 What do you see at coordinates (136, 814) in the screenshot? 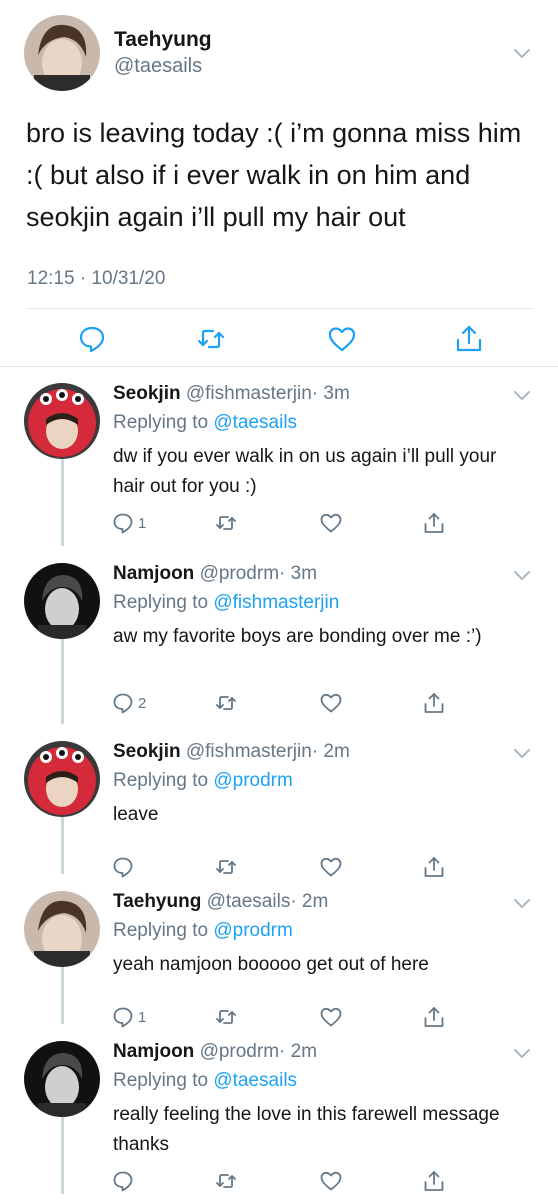
I see `reply-text: leave` at bounding box center [136, 814].